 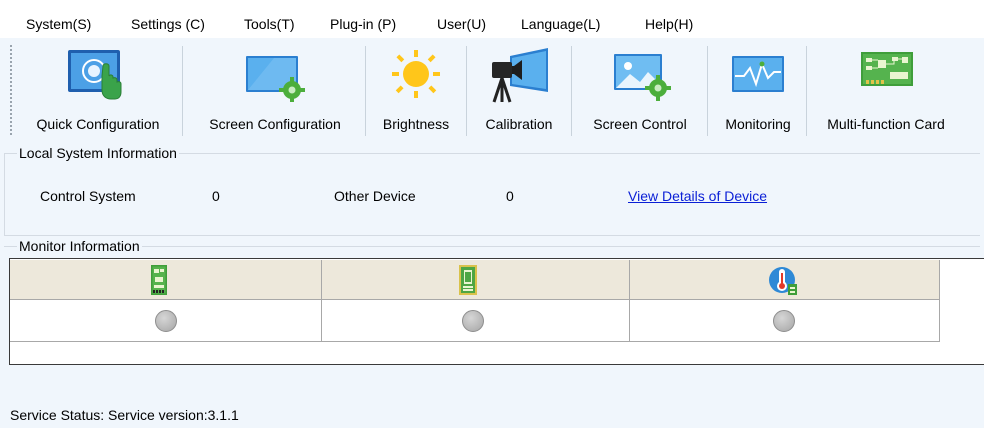 What do you see at coordinates (473, 321) in the screenshot?
I see `module-status-indicator` at bounding box center [473, 321].